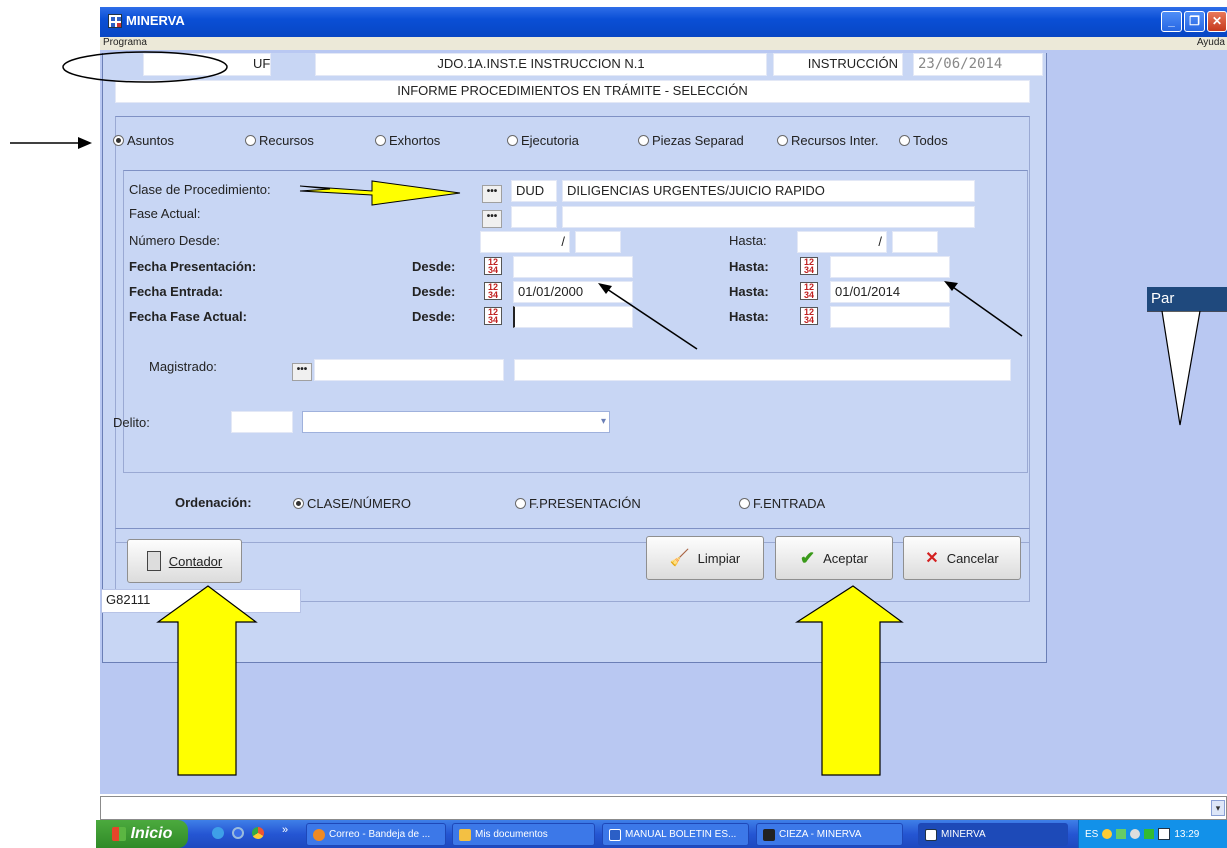 This screenshot has width=1227, height=848. I want to click on arrow-head-up-left, so click(605, 288).